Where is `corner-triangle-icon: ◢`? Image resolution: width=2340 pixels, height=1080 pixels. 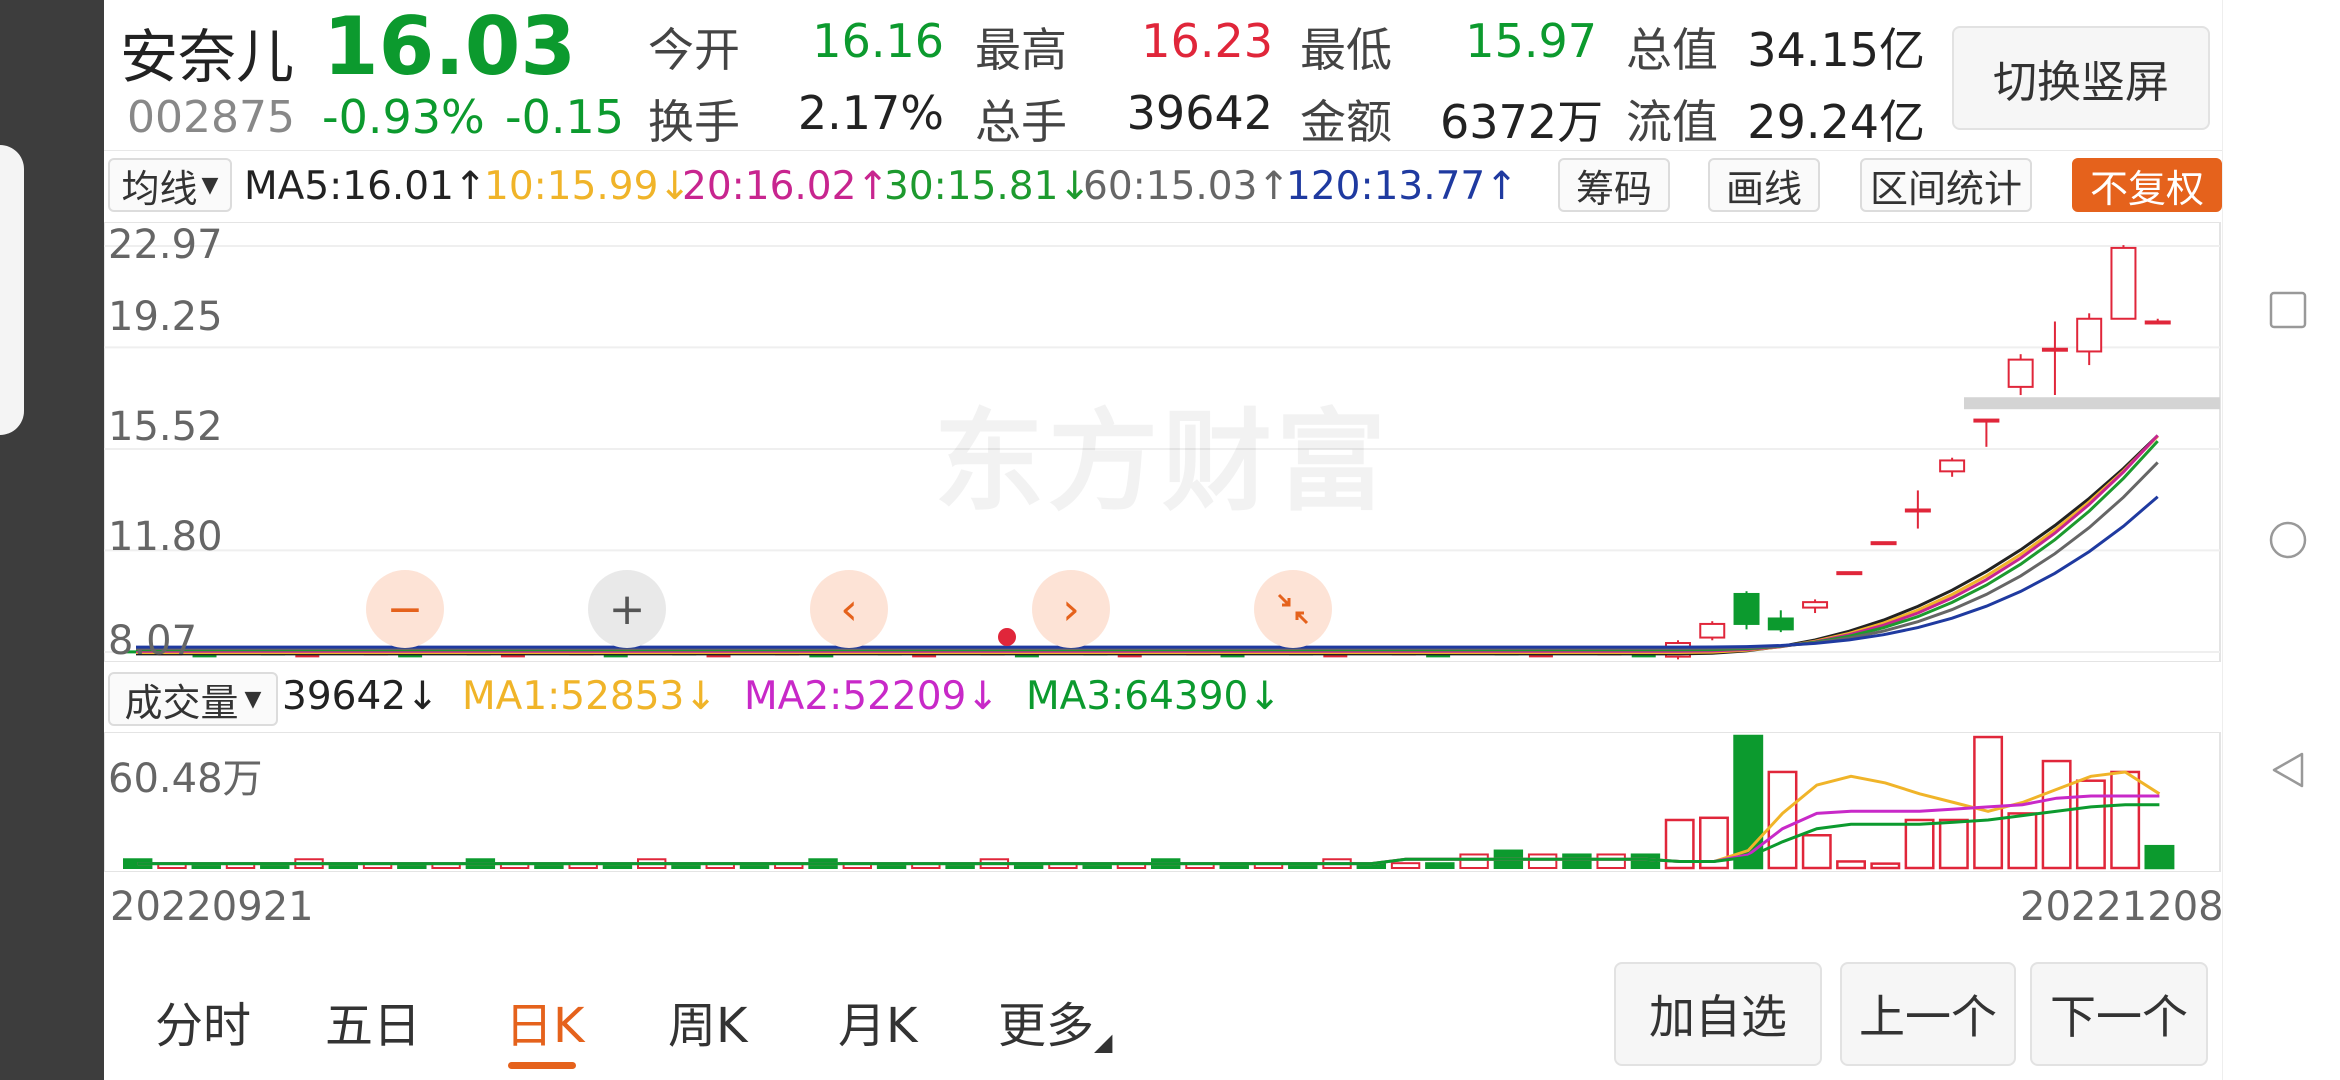 corner-triangle-icon: ◢ is located at coordinates (1103, 1042).